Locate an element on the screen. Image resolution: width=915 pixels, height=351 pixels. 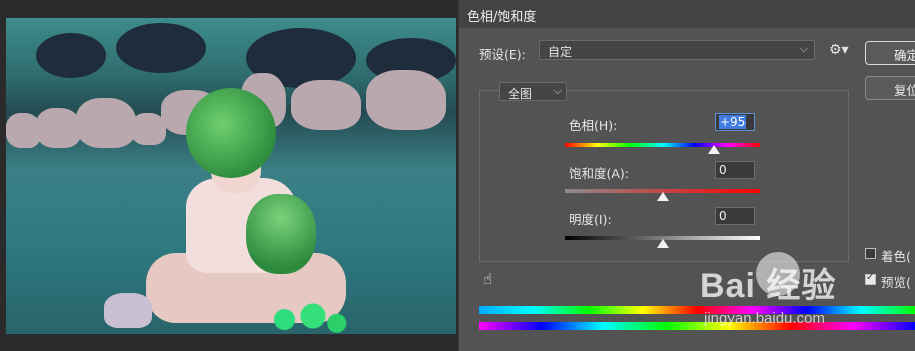
preset-value: 自定 is located at coordinates (560, 52).